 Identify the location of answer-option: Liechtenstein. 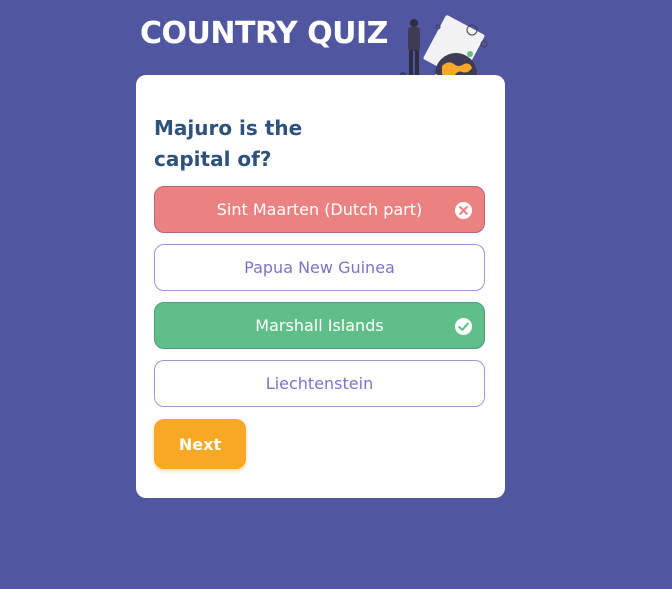
(319, 383).